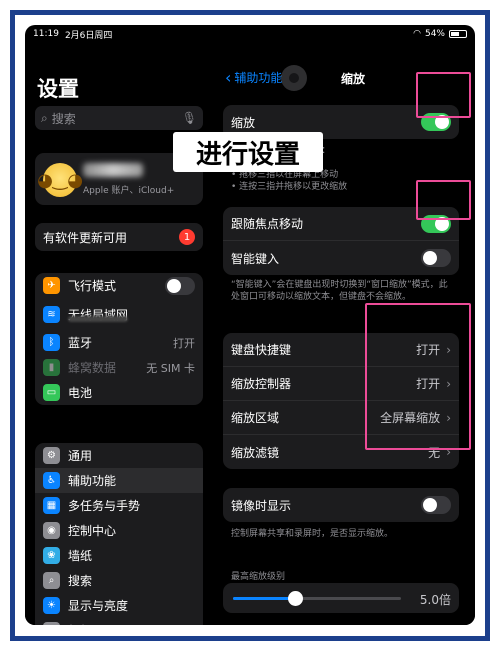 This screenshot has width=500, height=651. I want to click on sidebar-item-label: 电池, so click(80, 393).